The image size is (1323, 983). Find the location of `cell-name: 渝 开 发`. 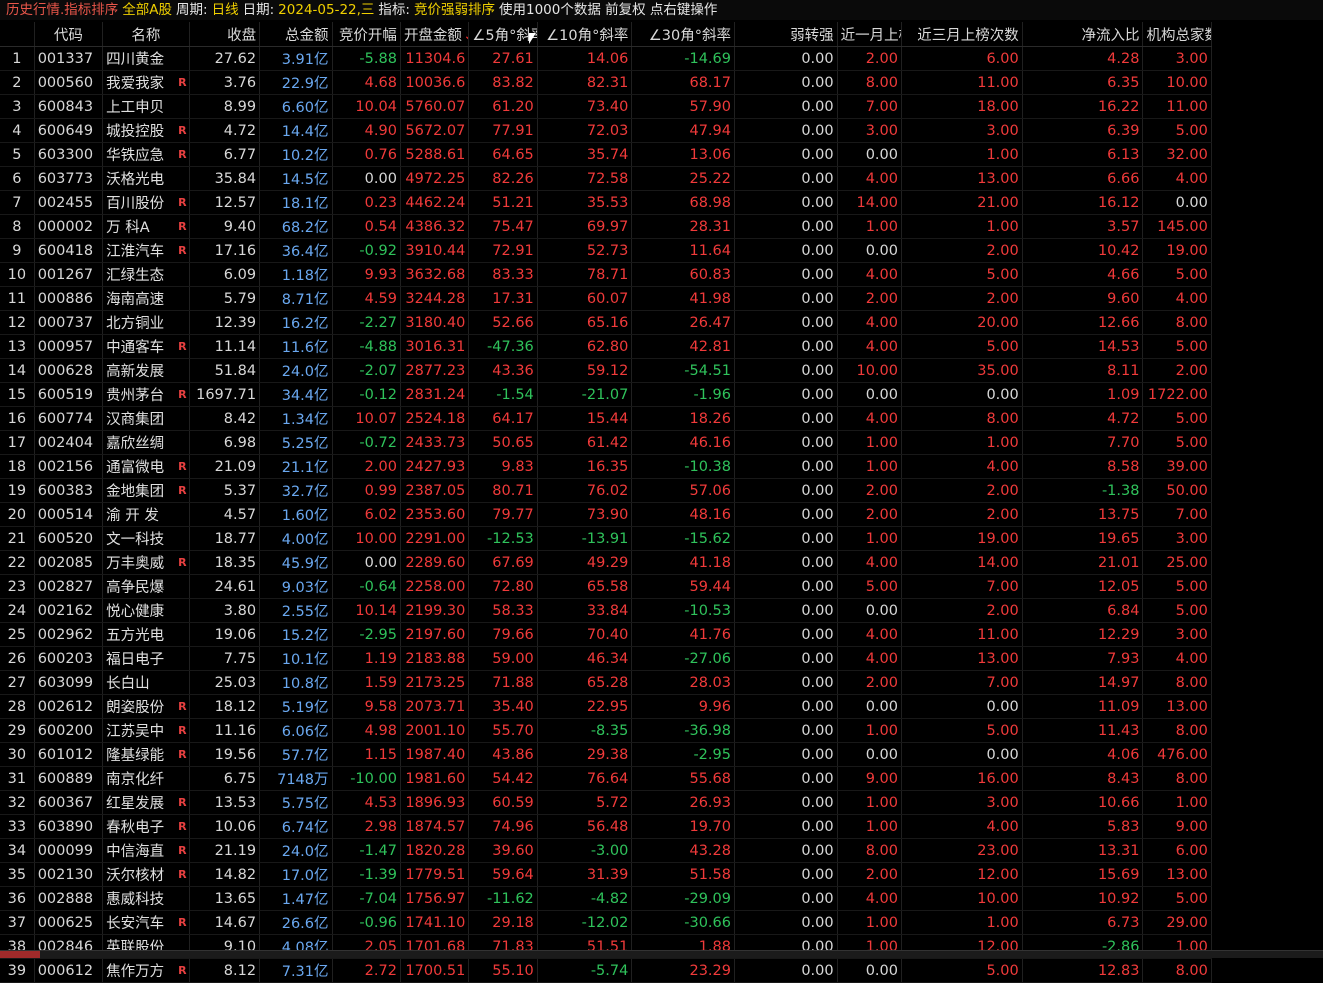

cell-name: 渝 开 发 is located at coordinates (146, 514).